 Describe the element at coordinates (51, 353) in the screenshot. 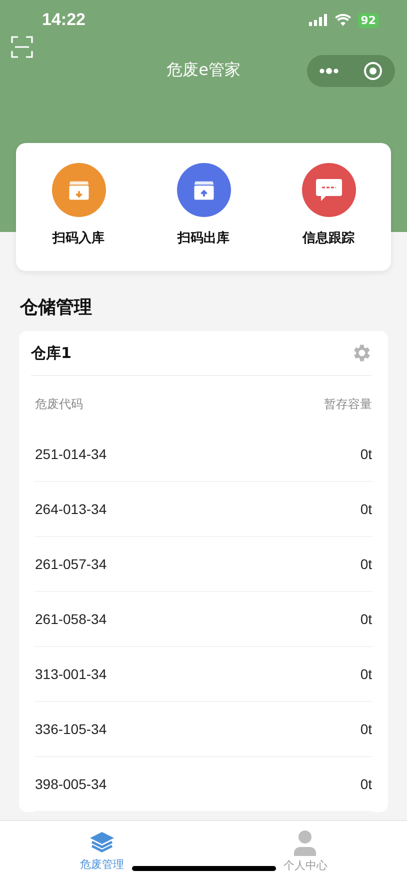

I see `warehouse-name: 仓库1` at that location.